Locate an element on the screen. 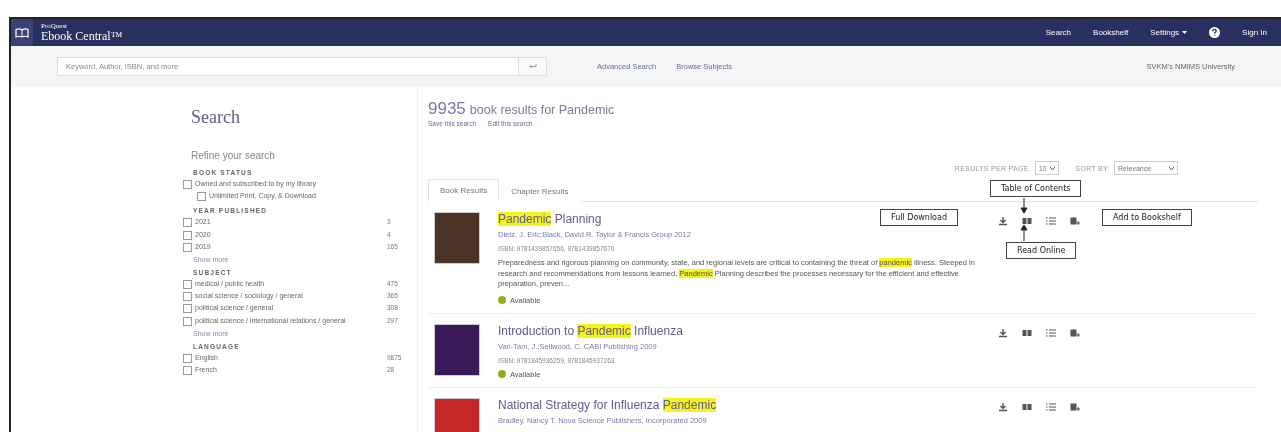 Image resolution: width=1281 pixels, height=432 pixels. nav-link: Sign In is located at coordinates (1254, 32).